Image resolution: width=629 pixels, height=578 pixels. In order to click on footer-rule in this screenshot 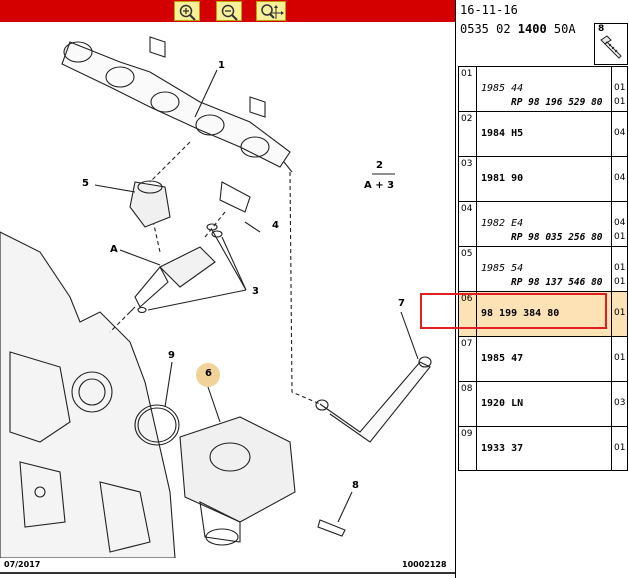, I will do `click(227, 573)`.